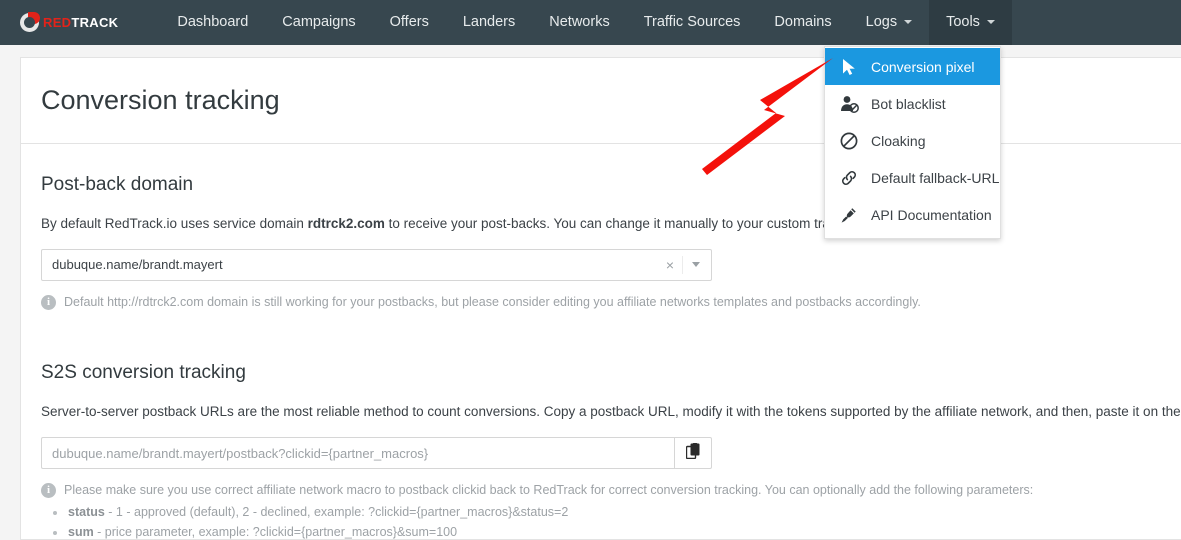 The image size is (1181, 540). I want to click on dropdown-item-label: Default fallback-URL, so click(935, 177).